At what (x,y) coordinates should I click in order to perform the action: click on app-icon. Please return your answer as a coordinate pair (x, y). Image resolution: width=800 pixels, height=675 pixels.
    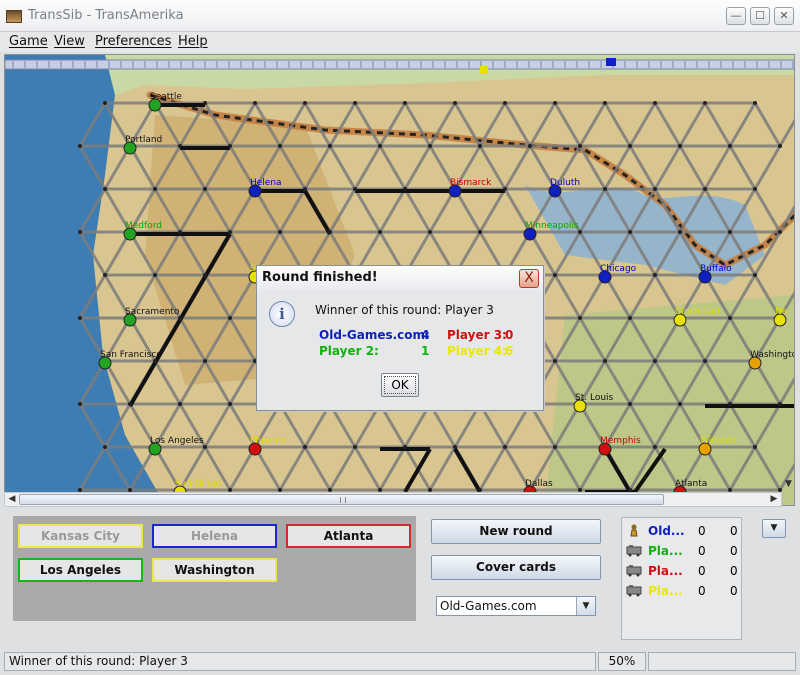
    Looking at the image, I should click on (14, 16).